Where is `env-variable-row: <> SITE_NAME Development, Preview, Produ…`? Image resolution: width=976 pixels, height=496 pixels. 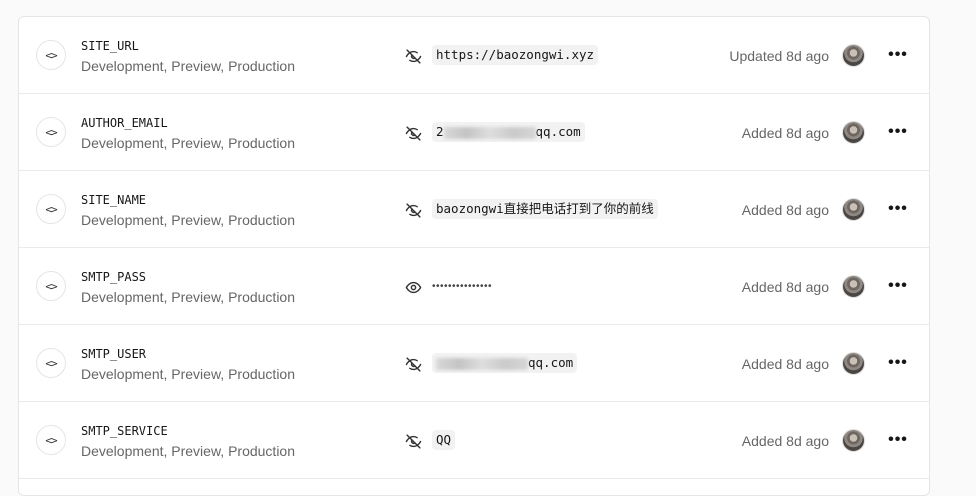
env-variable-row: <> SITE_NAME Development, Preview, Produ… is located at coordinates (474, 209).